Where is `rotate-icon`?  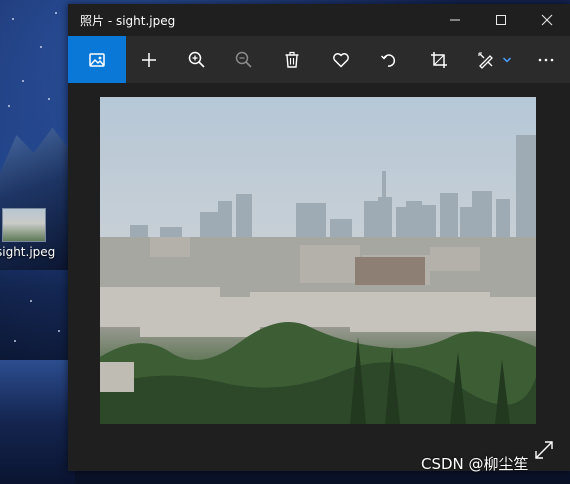
rotate-icon is located at coordinates (388, 60).